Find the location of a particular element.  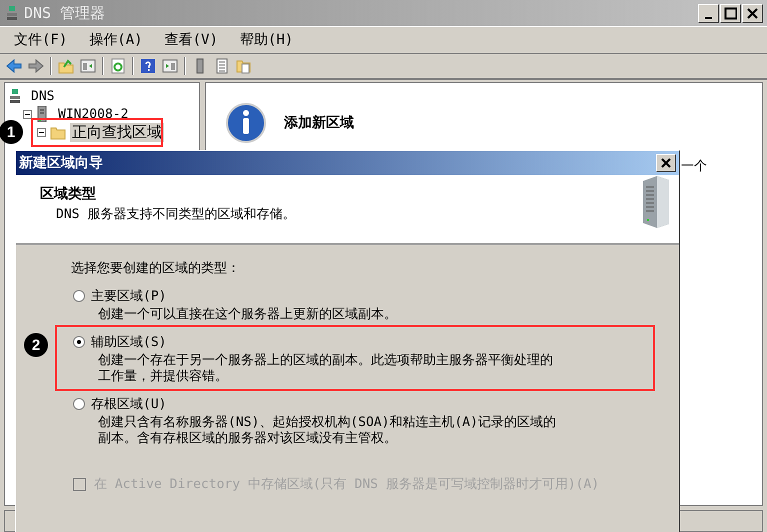

option-description: 创建一个存在于另一个服务器上的区域的副本。此选项帮助主服务器平衡处理的工作量，并提供容错。 is located at coordinates (325, 369).